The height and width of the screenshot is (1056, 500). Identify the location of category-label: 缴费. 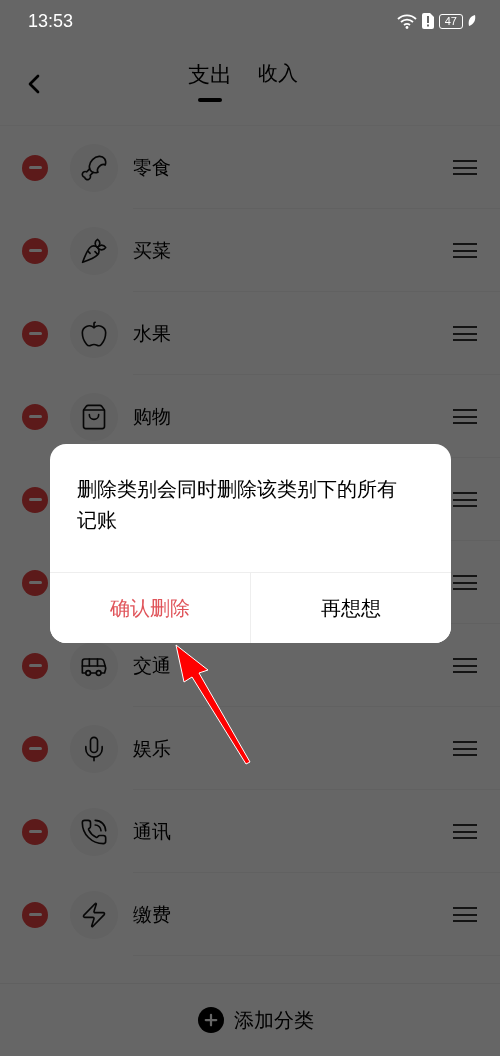
(152, 914).